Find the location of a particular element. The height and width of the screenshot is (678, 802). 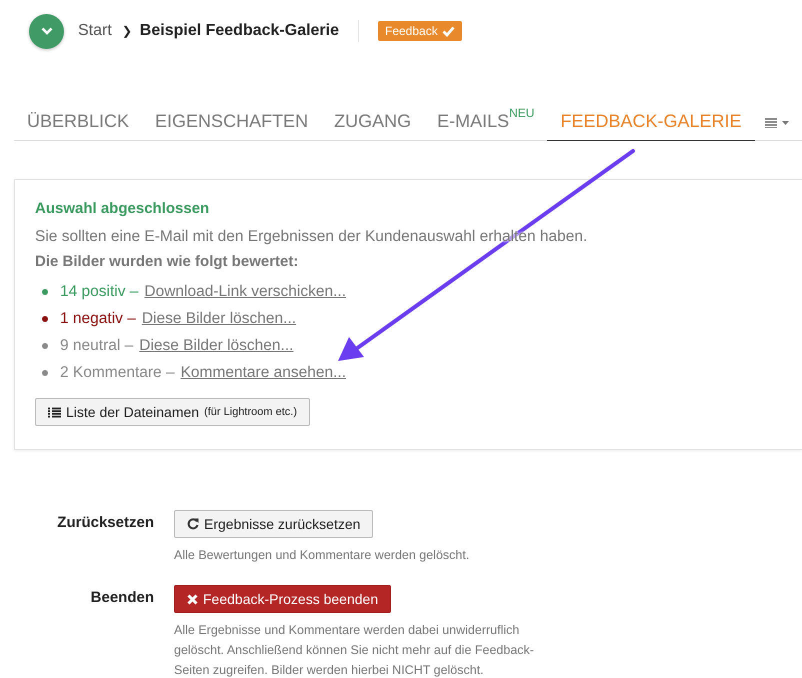

tab: ÜBERBLICK is located at coordinates (78, 122).